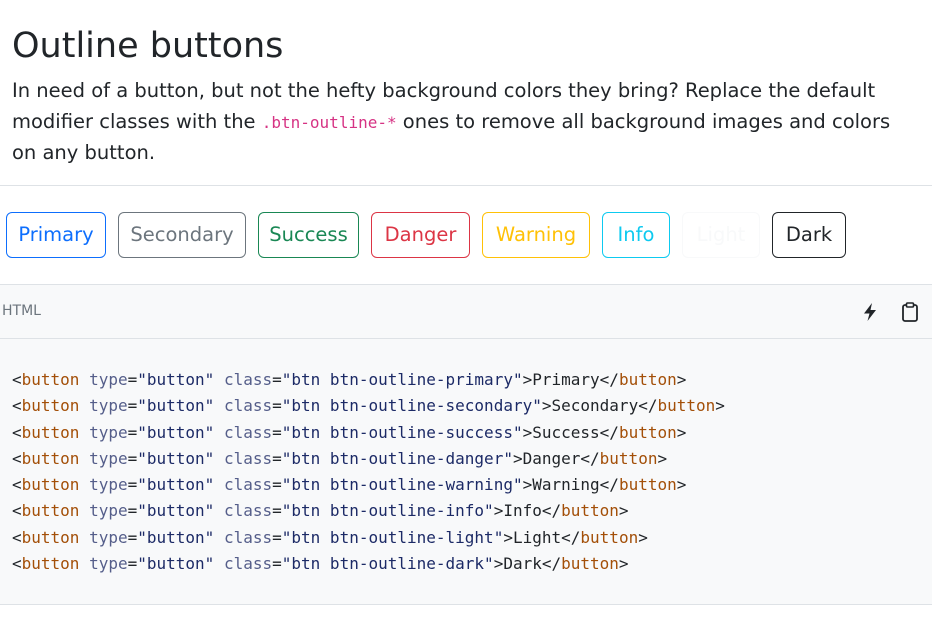 This screenshot has width=932, height=617. Describe the element at coordinates (148, 46) in the screenshot. I see `section-title: Outline buttons` at that location.